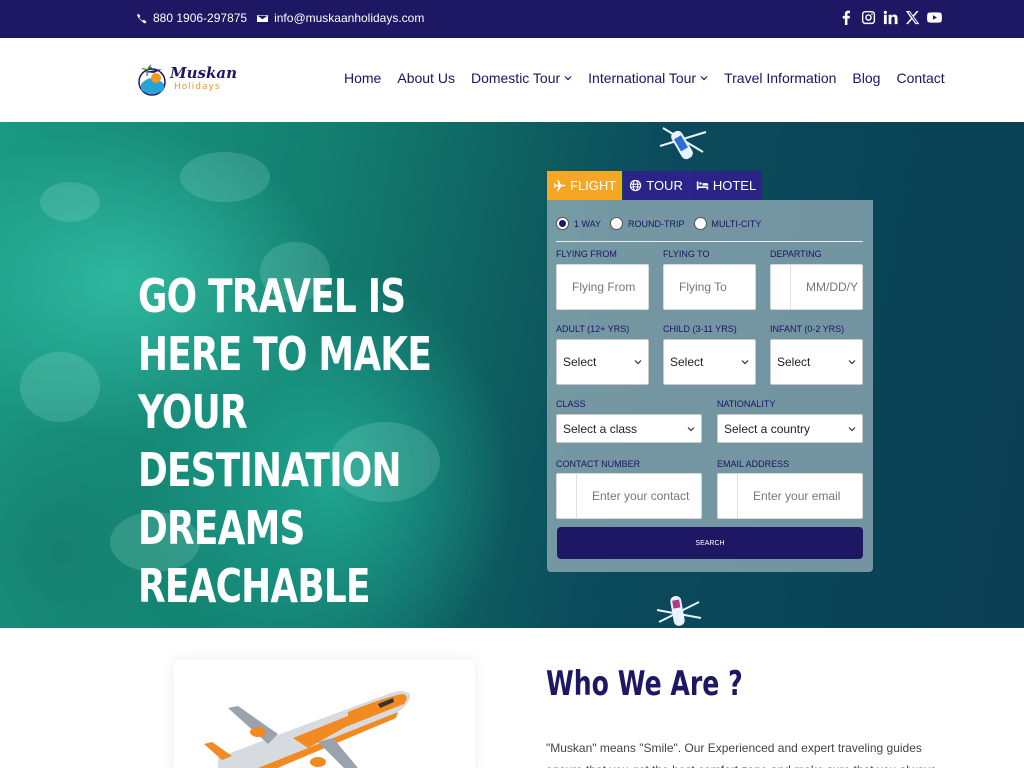 Image resolution: width=1024 pixels, height=768 pixels. I want to click on trip-type-group: 1 WAY ROUND-TRIP MULTI-CITY, so click(663, 223).